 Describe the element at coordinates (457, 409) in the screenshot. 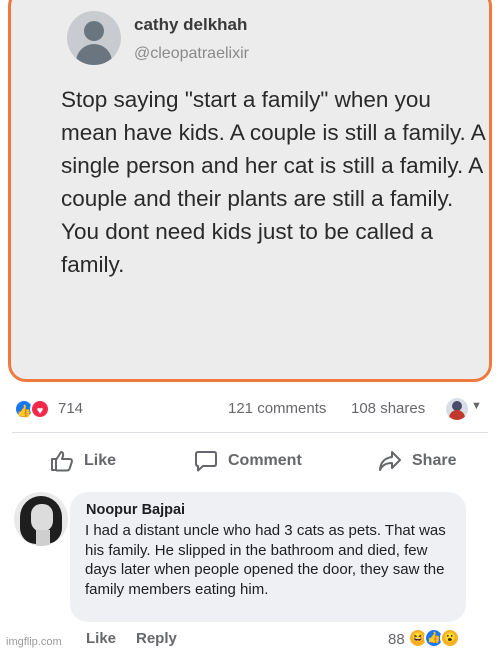

I see `viewer-avatar` at that location.